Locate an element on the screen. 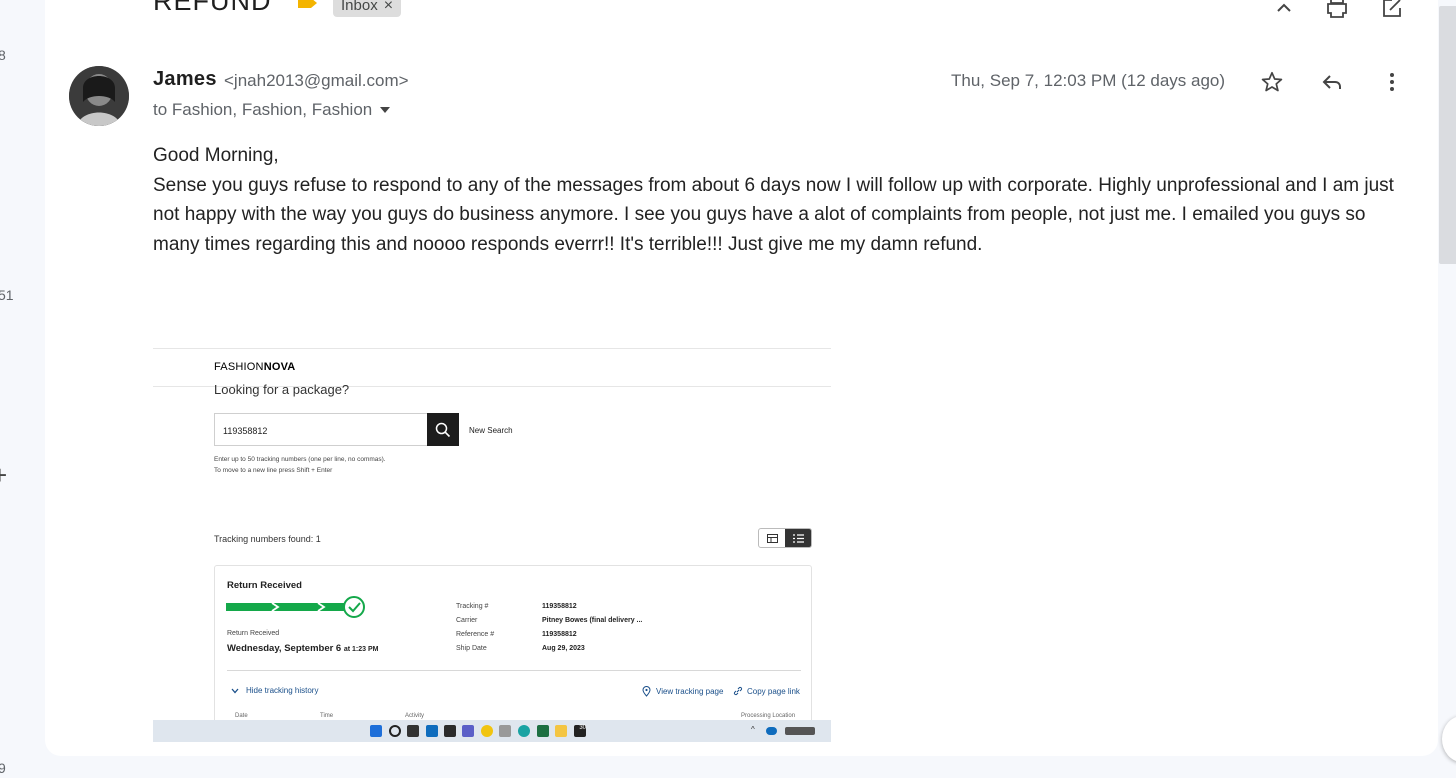  task-view-icon is located at coordinates (413, 731).